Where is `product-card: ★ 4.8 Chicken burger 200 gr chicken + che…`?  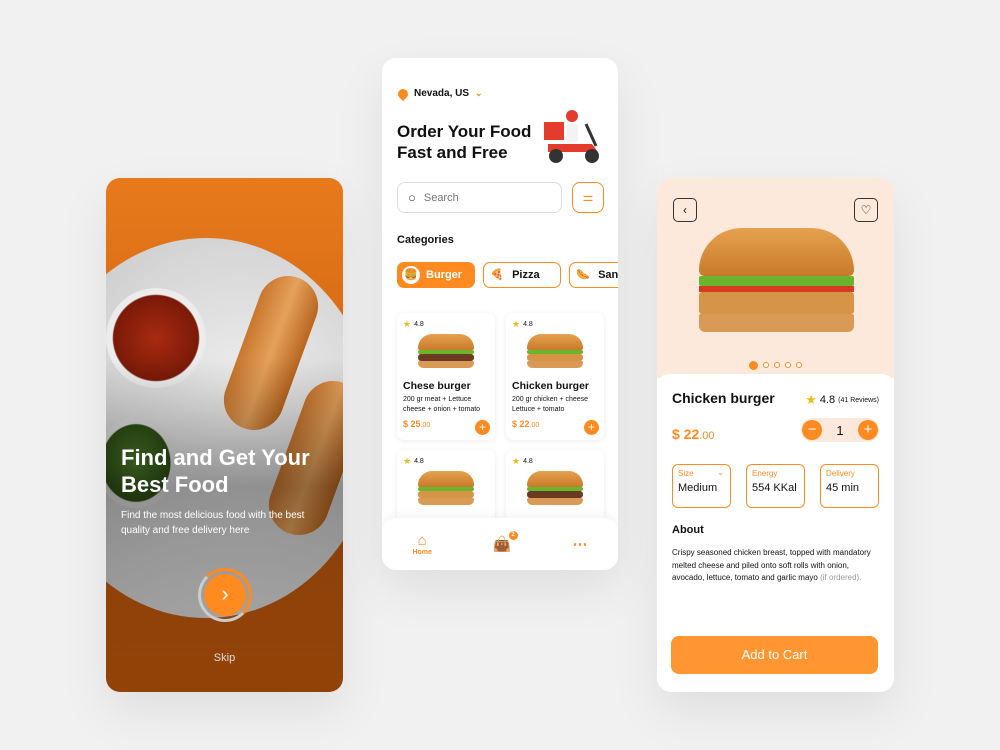
product-card: ★ 4.8 Chicken burger 200 gr chicken + che… is located at coordinates (555, 376).